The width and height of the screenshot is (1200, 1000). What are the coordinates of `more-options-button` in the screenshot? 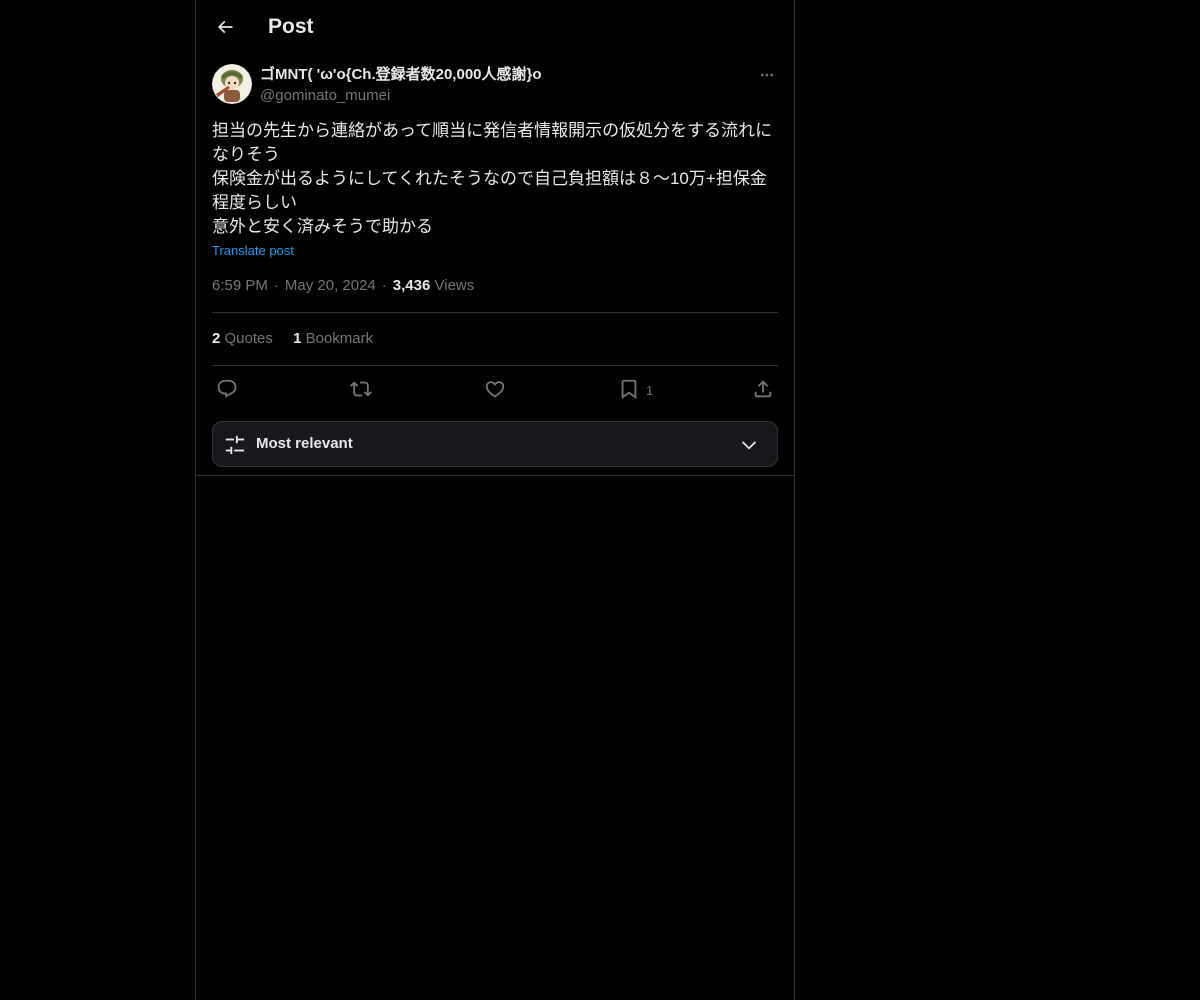 It's located at (767, 75).